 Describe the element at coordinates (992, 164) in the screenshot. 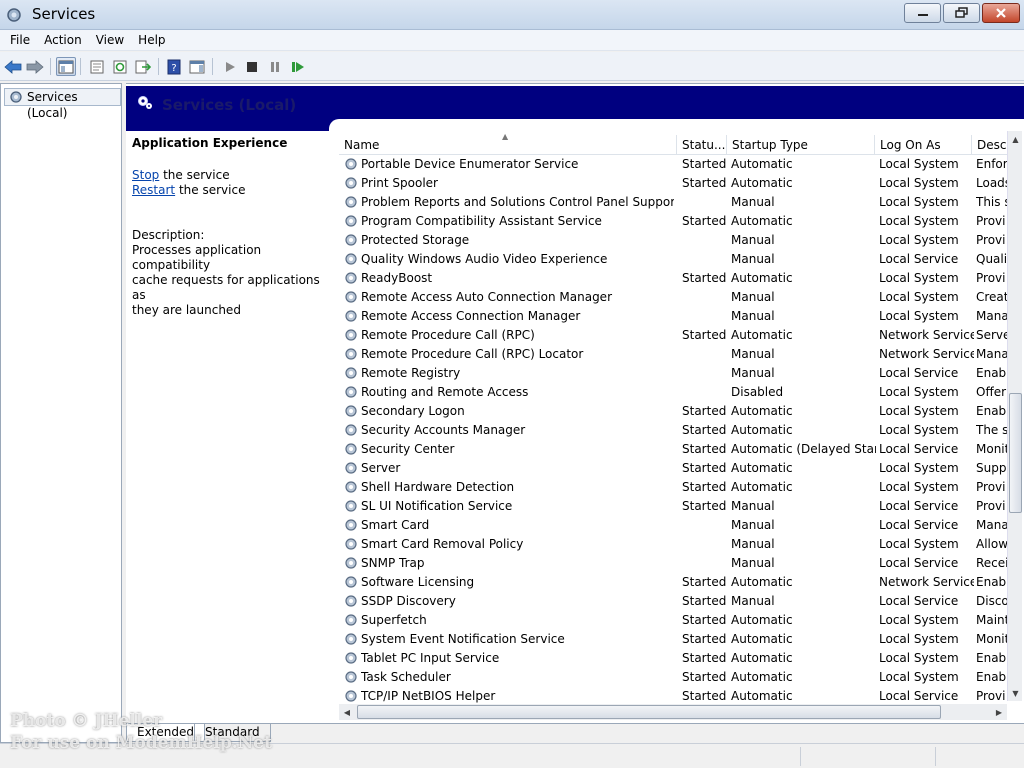

I see `cell-description: Enfor` at that location.